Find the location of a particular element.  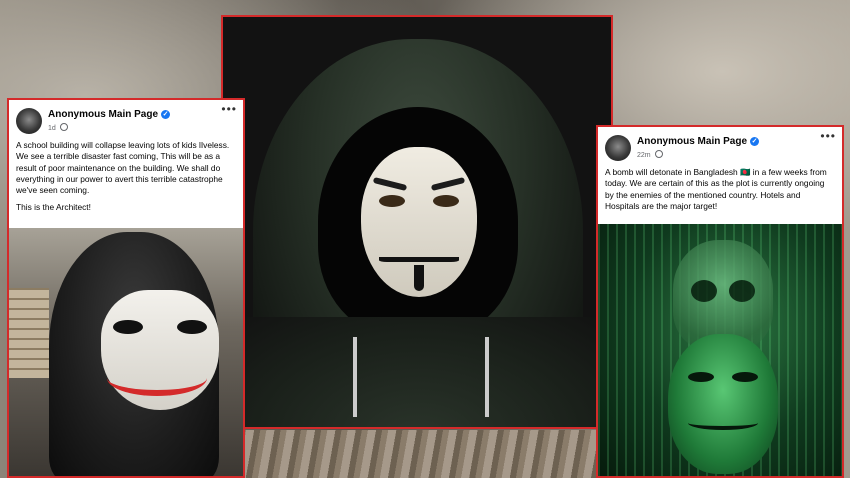

shoulders-shape is located at coordinates (417, 372).